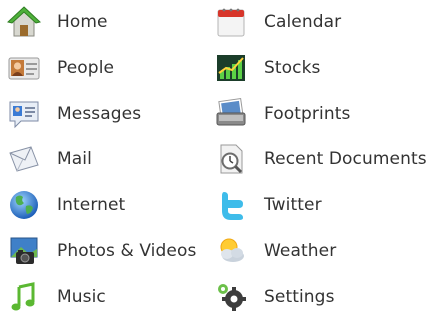  I want to click on menu-item-label: Footprints, so click(307, 114).